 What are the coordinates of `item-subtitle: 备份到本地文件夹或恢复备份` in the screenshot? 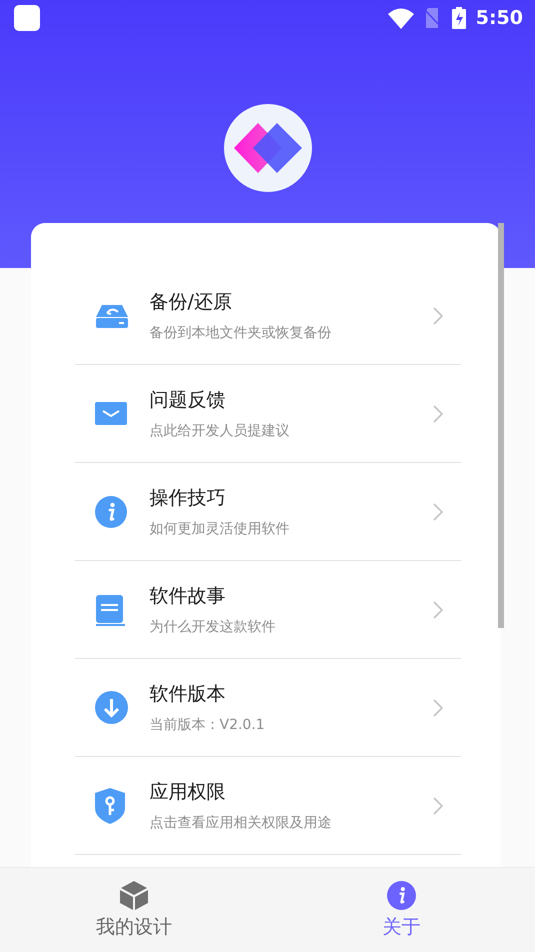 It's located at (241, 333).